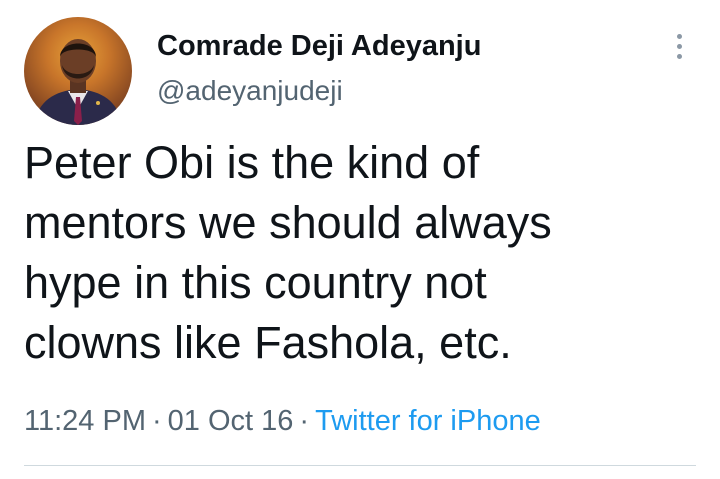  Describe the element at coordinates (319, 68) in the screenshot. I see `author-info: Comrade Deji Adeyanju @adeyanjudeji` at that location.